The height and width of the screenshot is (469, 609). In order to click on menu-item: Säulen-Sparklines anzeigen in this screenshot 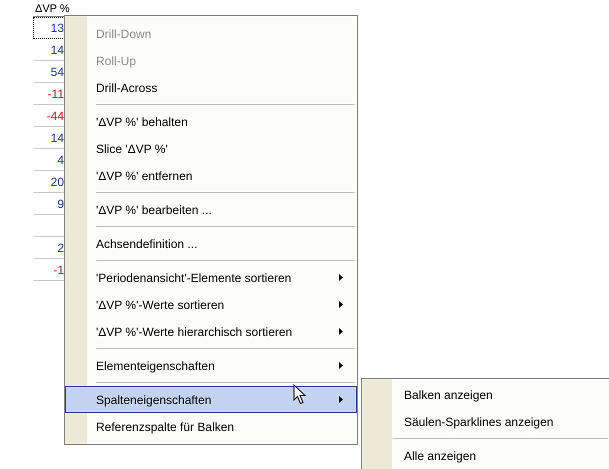, I will do `click(486, 421)`.